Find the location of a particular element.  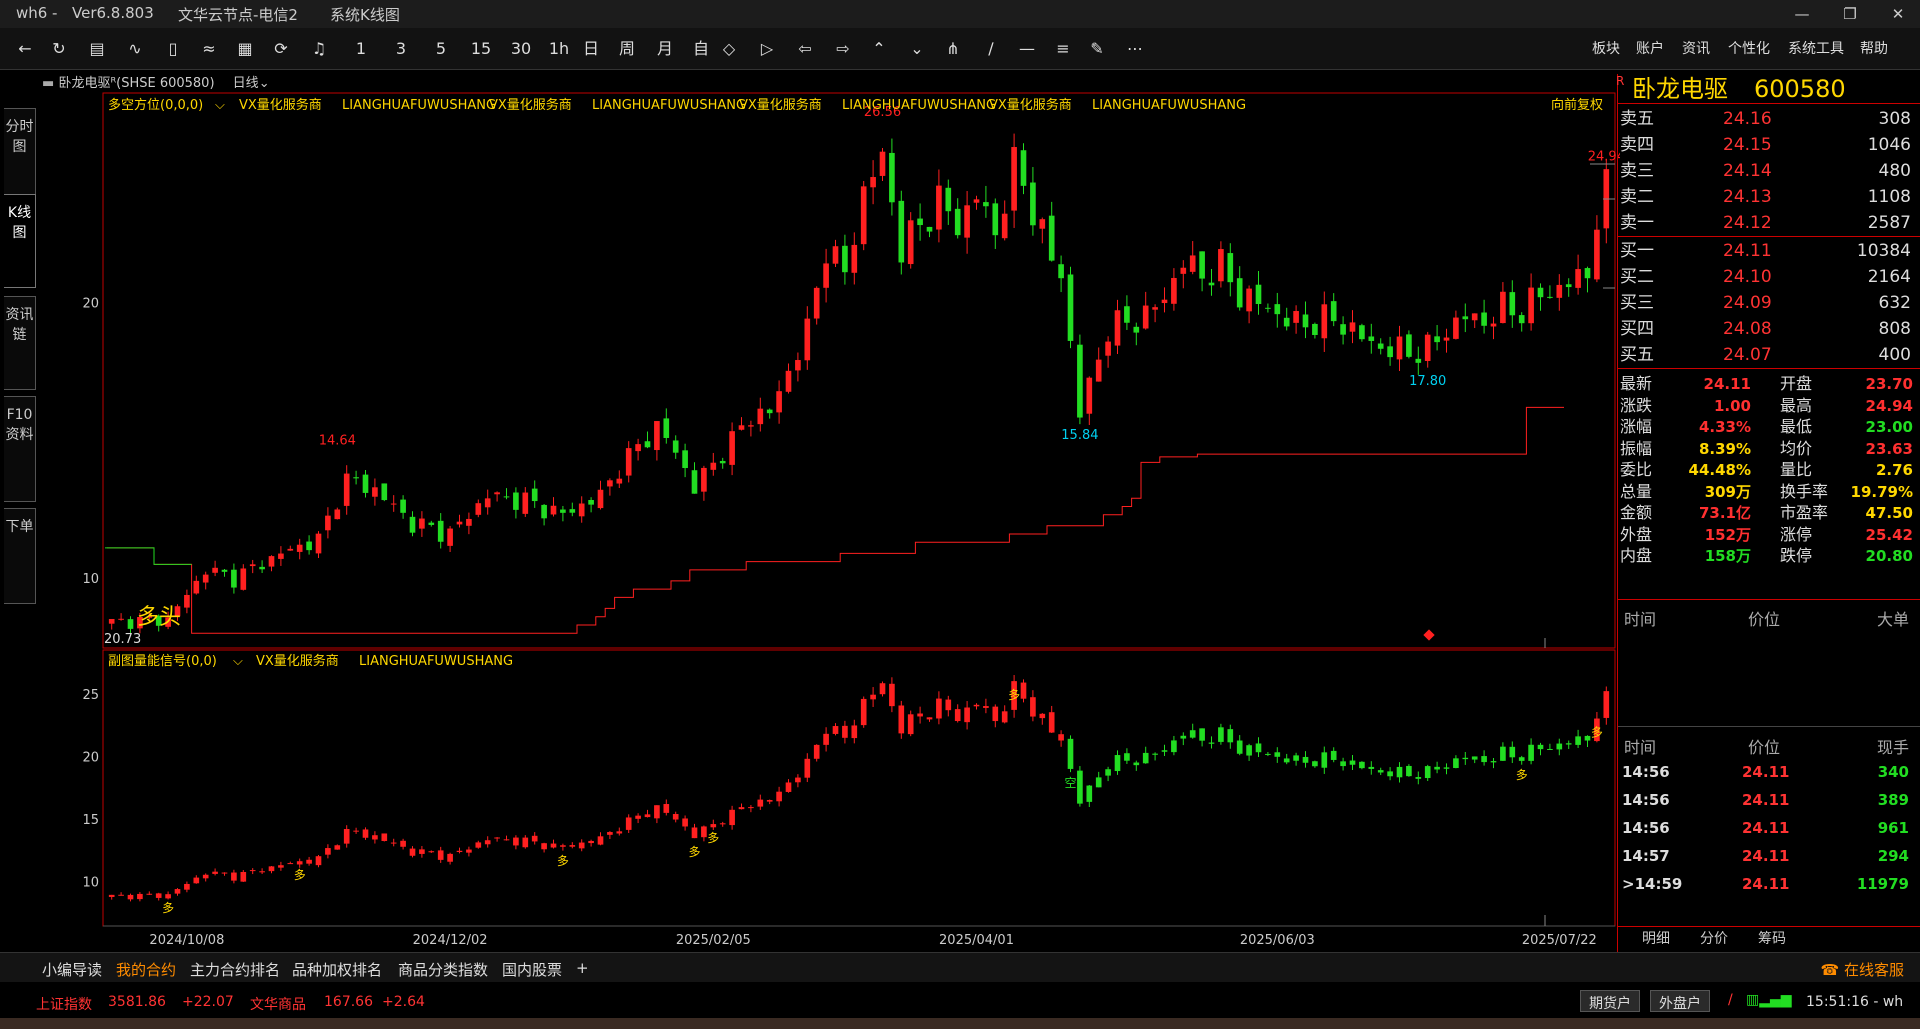

crosshair-icon: ⋔ is located at coordinates (953, 49).